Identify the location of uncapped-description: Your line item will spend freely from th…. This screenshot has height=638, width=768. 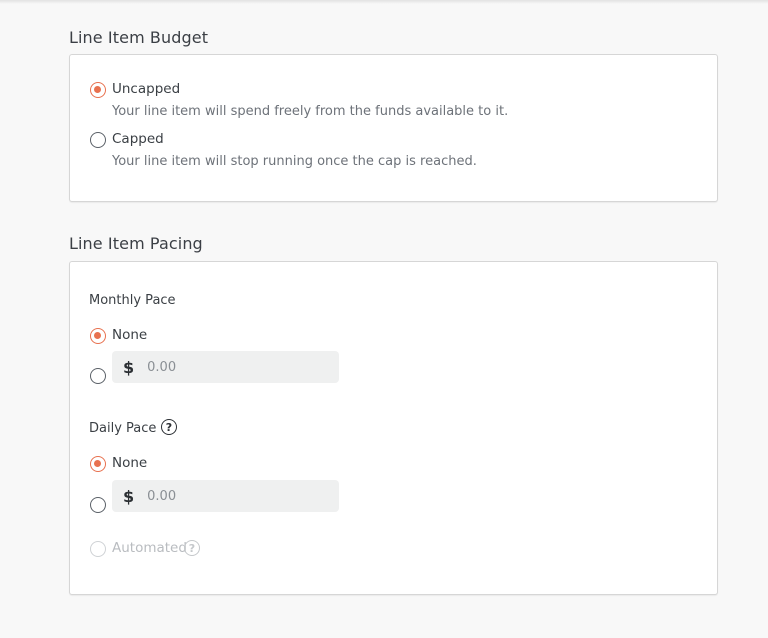
(310, 111).